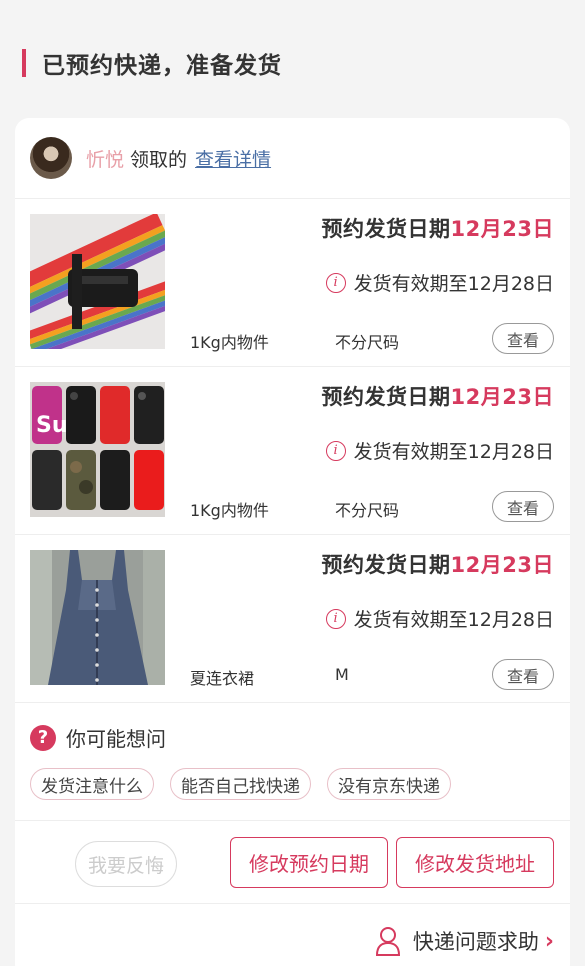 The image size is (585, 966). What do you see at coordinates (389, 784) in the screenshot?
I see `faq-chip: 没有京东快递` at bounding box center [389, 784].